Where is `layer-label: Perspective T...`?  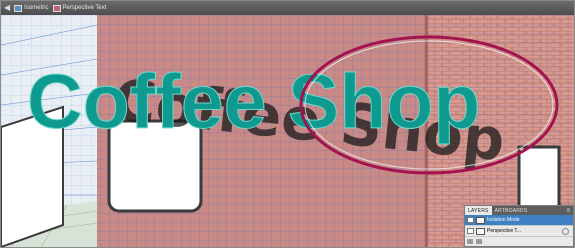
layer-label: Perspective T... is located at coordinates (504, 231).